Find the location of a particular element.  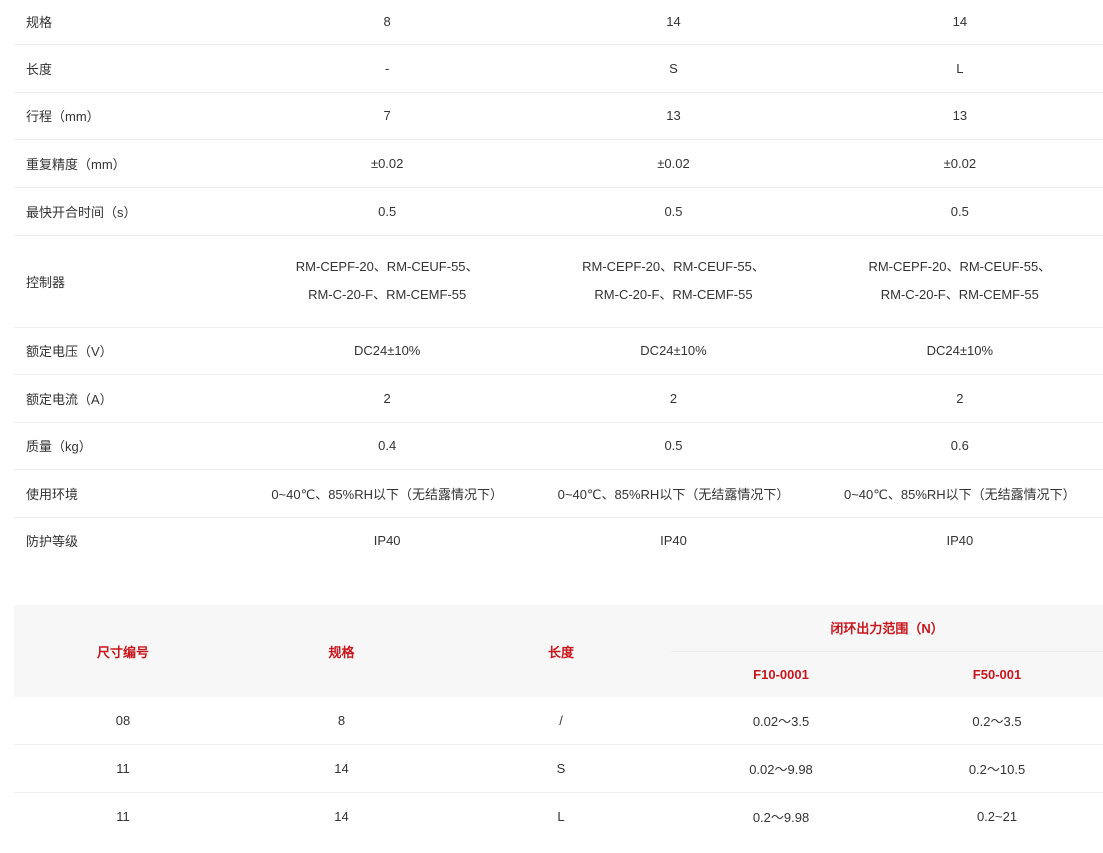

spec-label: 长度 is located at coordinates (129, 68).